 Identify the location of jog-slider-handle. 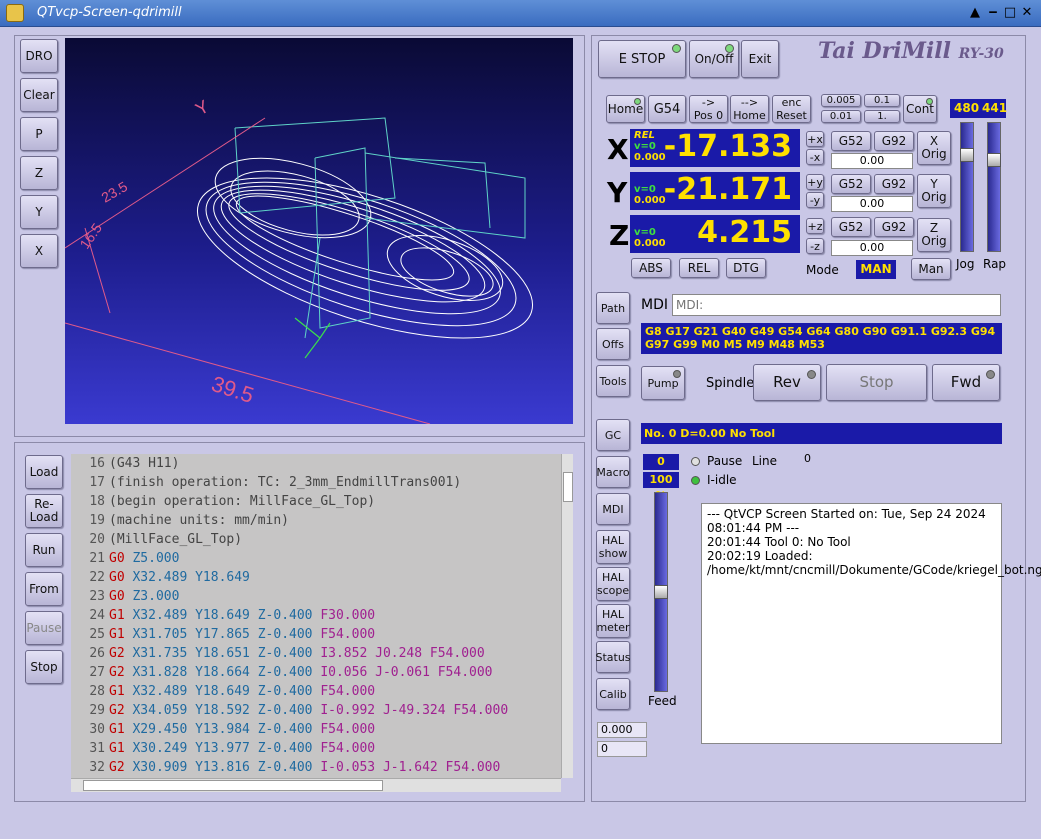
(967, 155).